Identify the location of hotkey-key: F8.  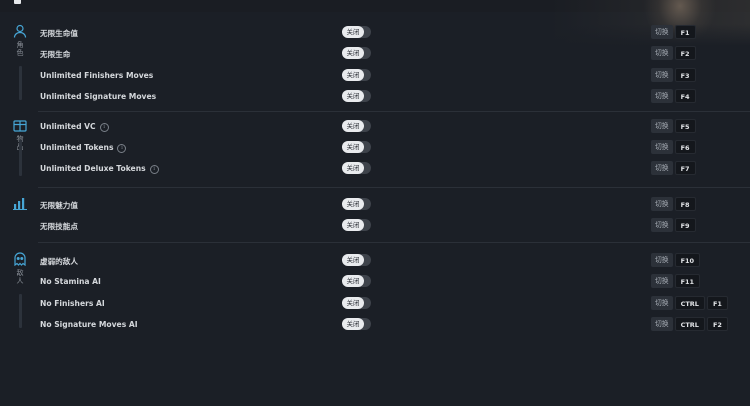
(685, 204).